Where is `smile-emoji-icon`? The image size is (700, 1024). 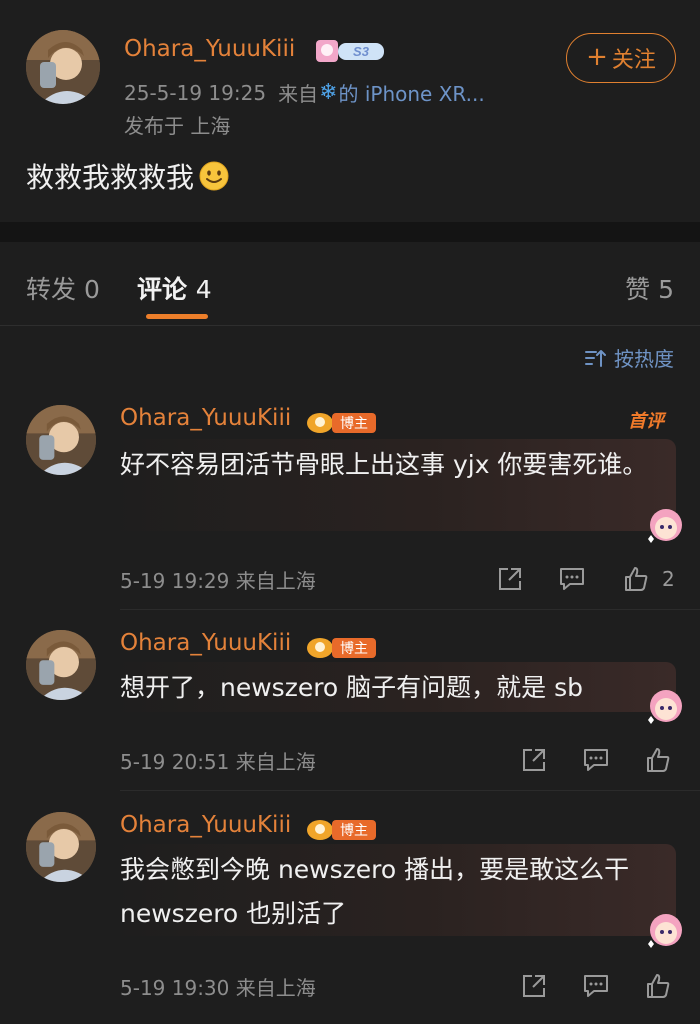 smile-emoji-icon is located at coordinates (214, 176).